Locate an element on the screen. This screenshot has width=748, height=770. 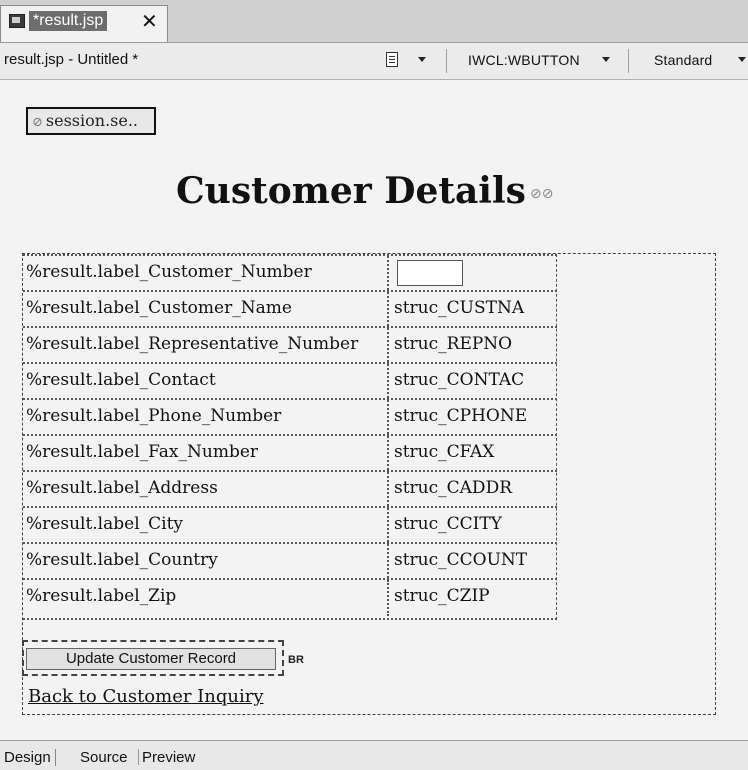
row-label: %result.label_Zip is located at coordinates (206, 598).